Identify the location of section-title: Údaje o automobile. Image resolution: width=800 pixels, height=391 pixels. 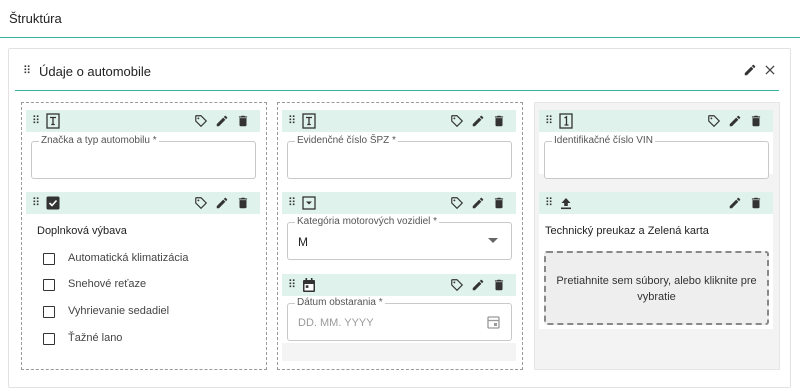
(95, 71).